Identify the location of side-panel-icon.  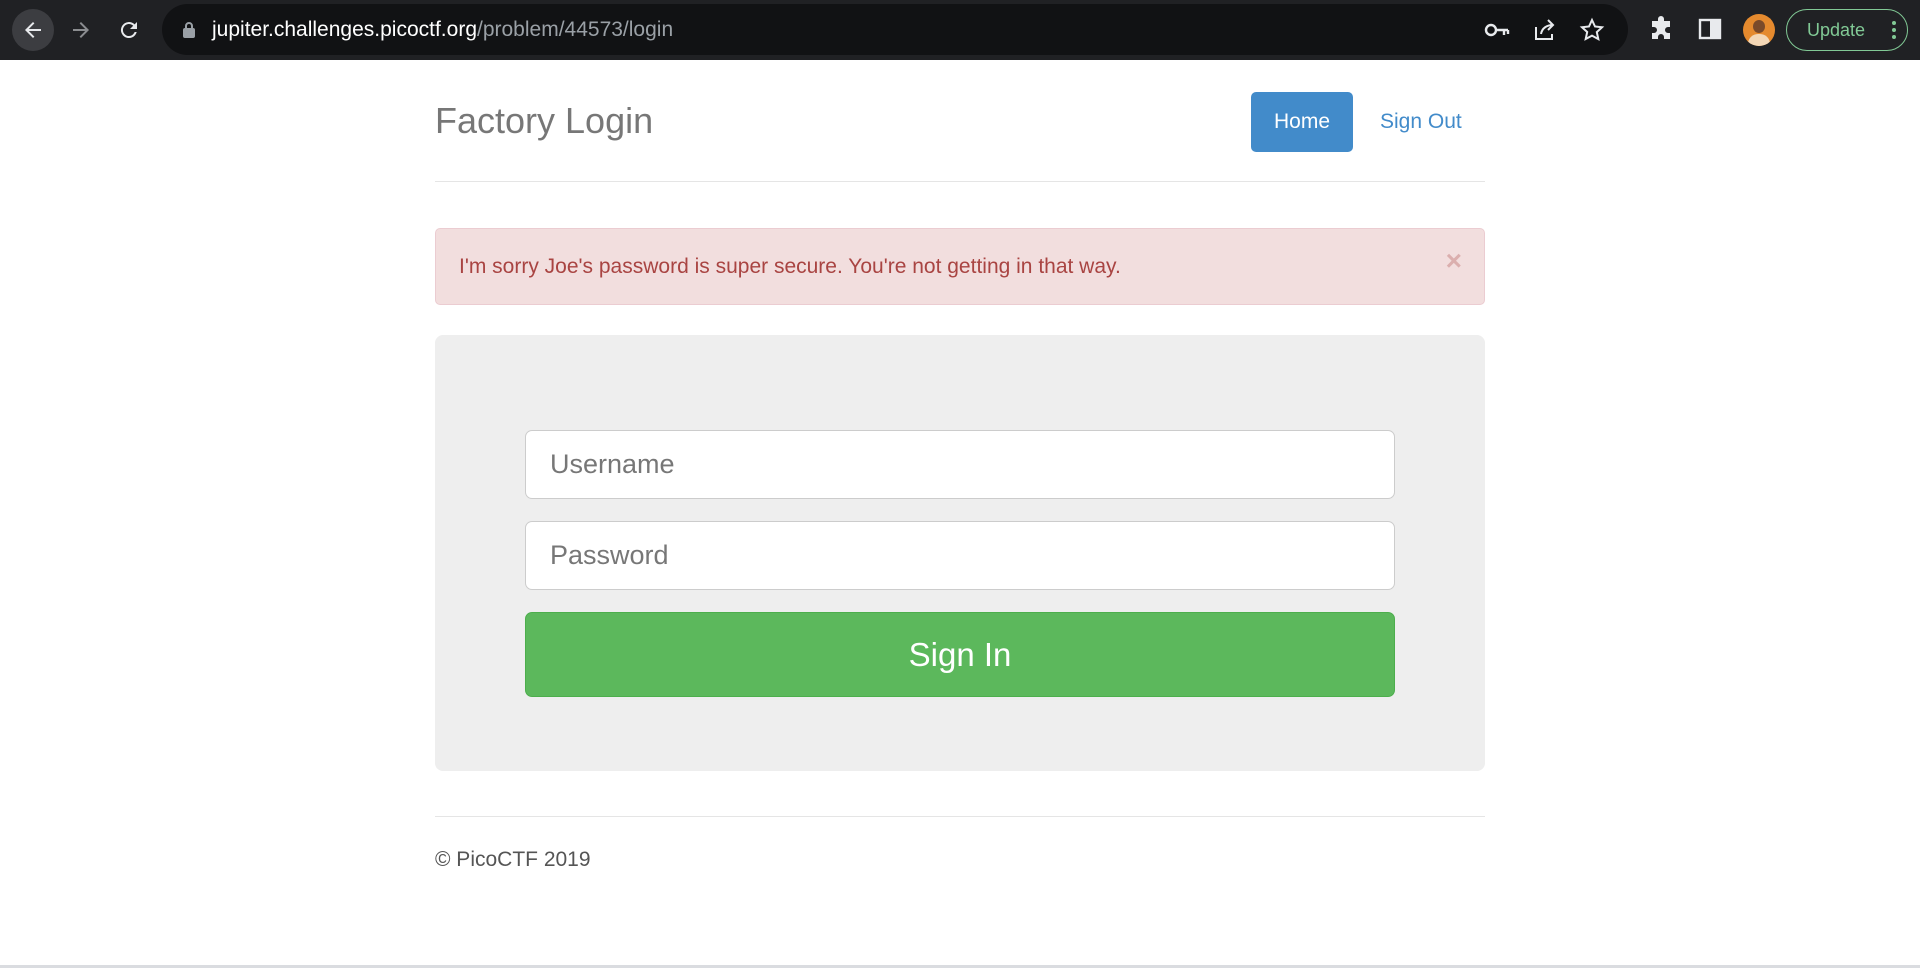
(1710, 29).